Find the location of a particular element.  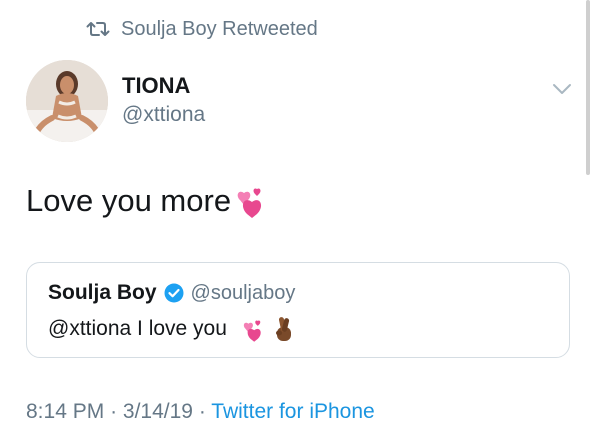

tweet-meta: 8:14 PM · 3/14/19 · Twitter for iPhone is located at coordinates (200, 412).